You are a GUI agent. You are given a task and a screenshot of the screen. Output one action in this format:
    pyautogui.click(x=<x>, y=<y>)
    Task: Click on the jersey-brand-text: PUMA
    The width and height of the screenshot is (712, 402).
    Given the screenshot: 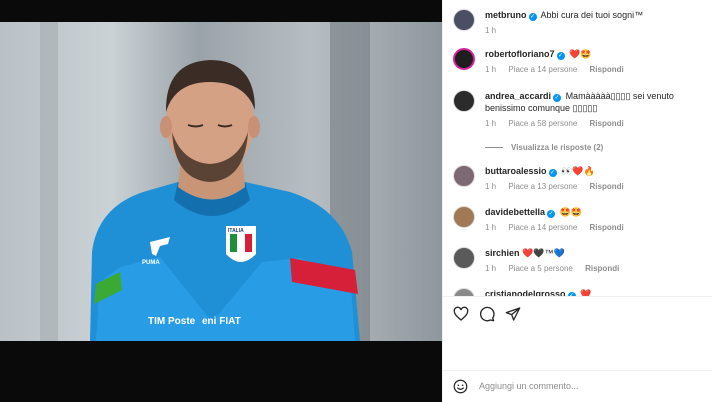 What is the action you would take?
    pyautogui.click(x=151, y=263)
    